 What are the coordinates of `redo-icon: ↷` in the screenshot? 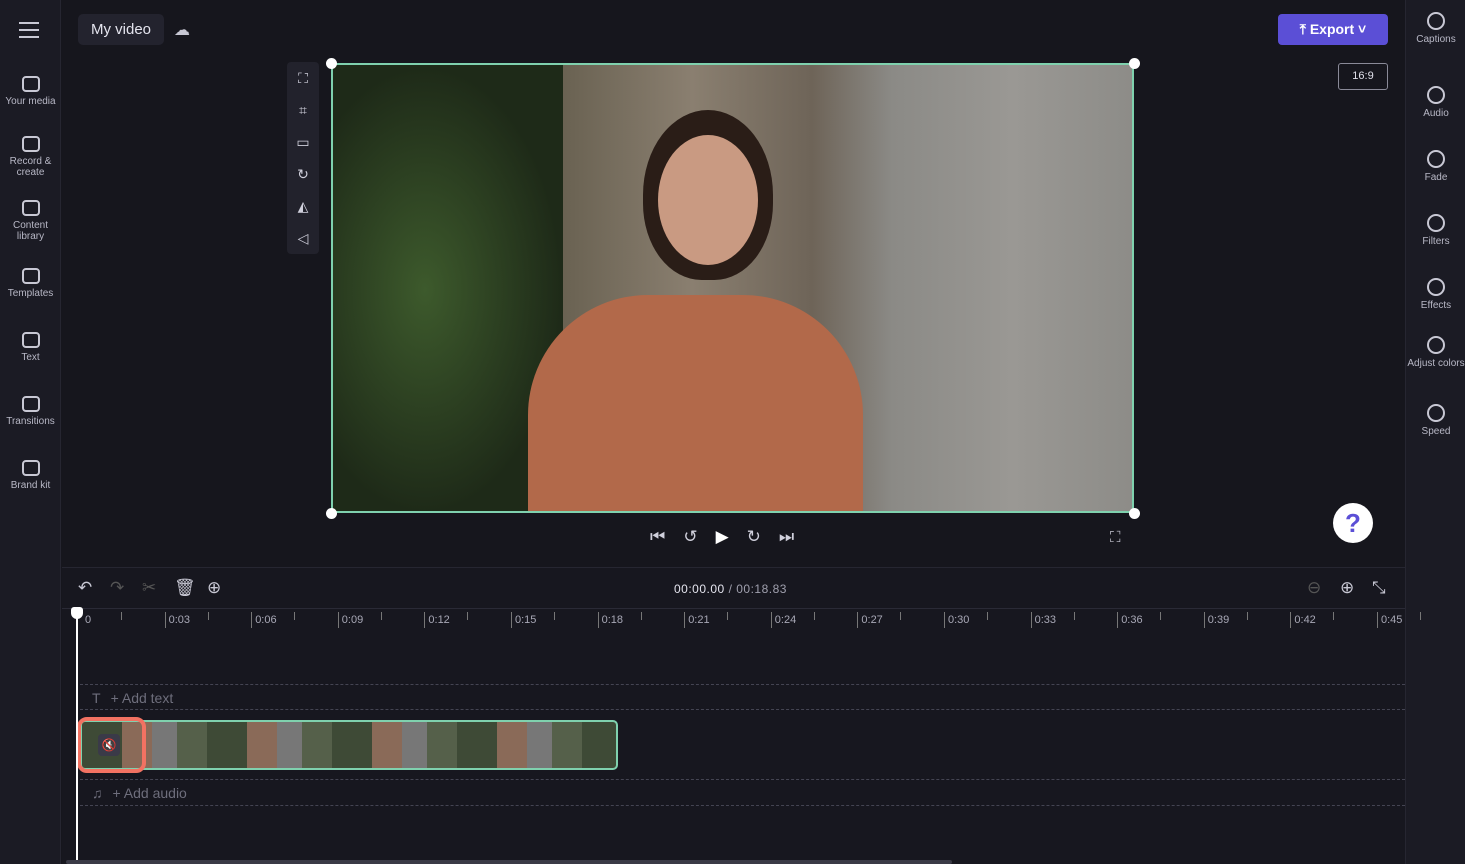 It's located at (117, 588).